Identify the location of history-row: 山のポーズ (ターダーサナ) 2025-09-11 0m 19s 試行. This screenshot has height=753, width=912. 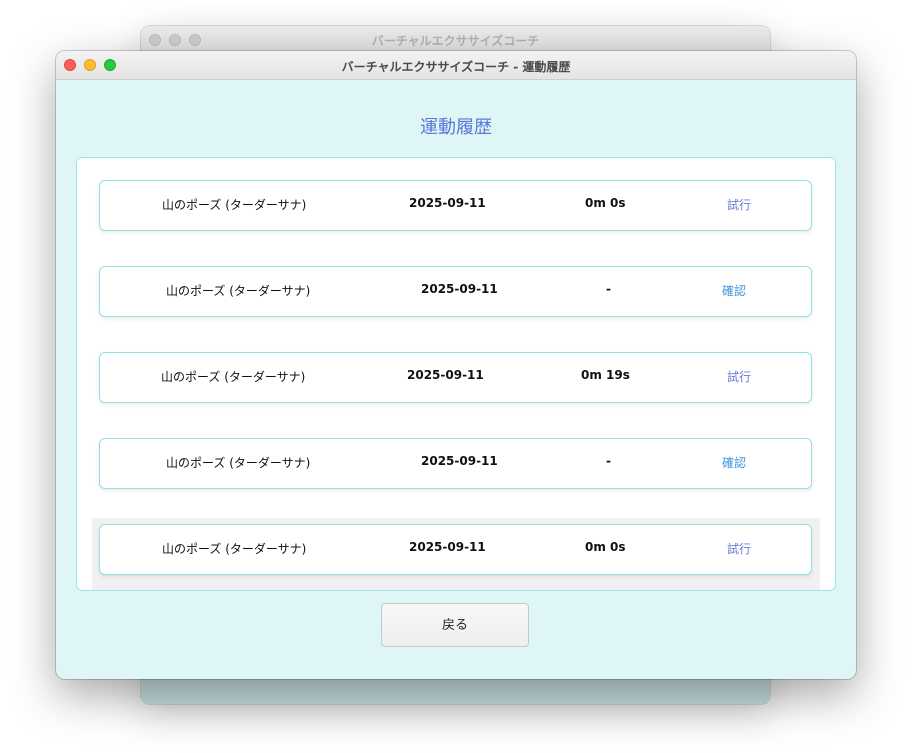
(455, 377).